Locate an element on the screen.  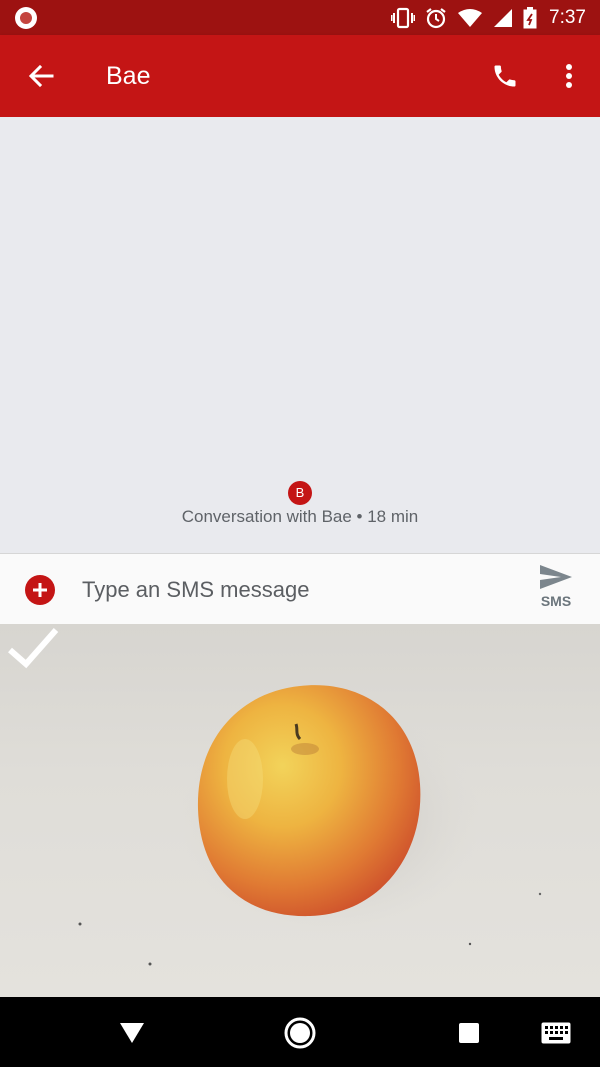
status-bar: 7:37 is located at coordinates (300, 17).